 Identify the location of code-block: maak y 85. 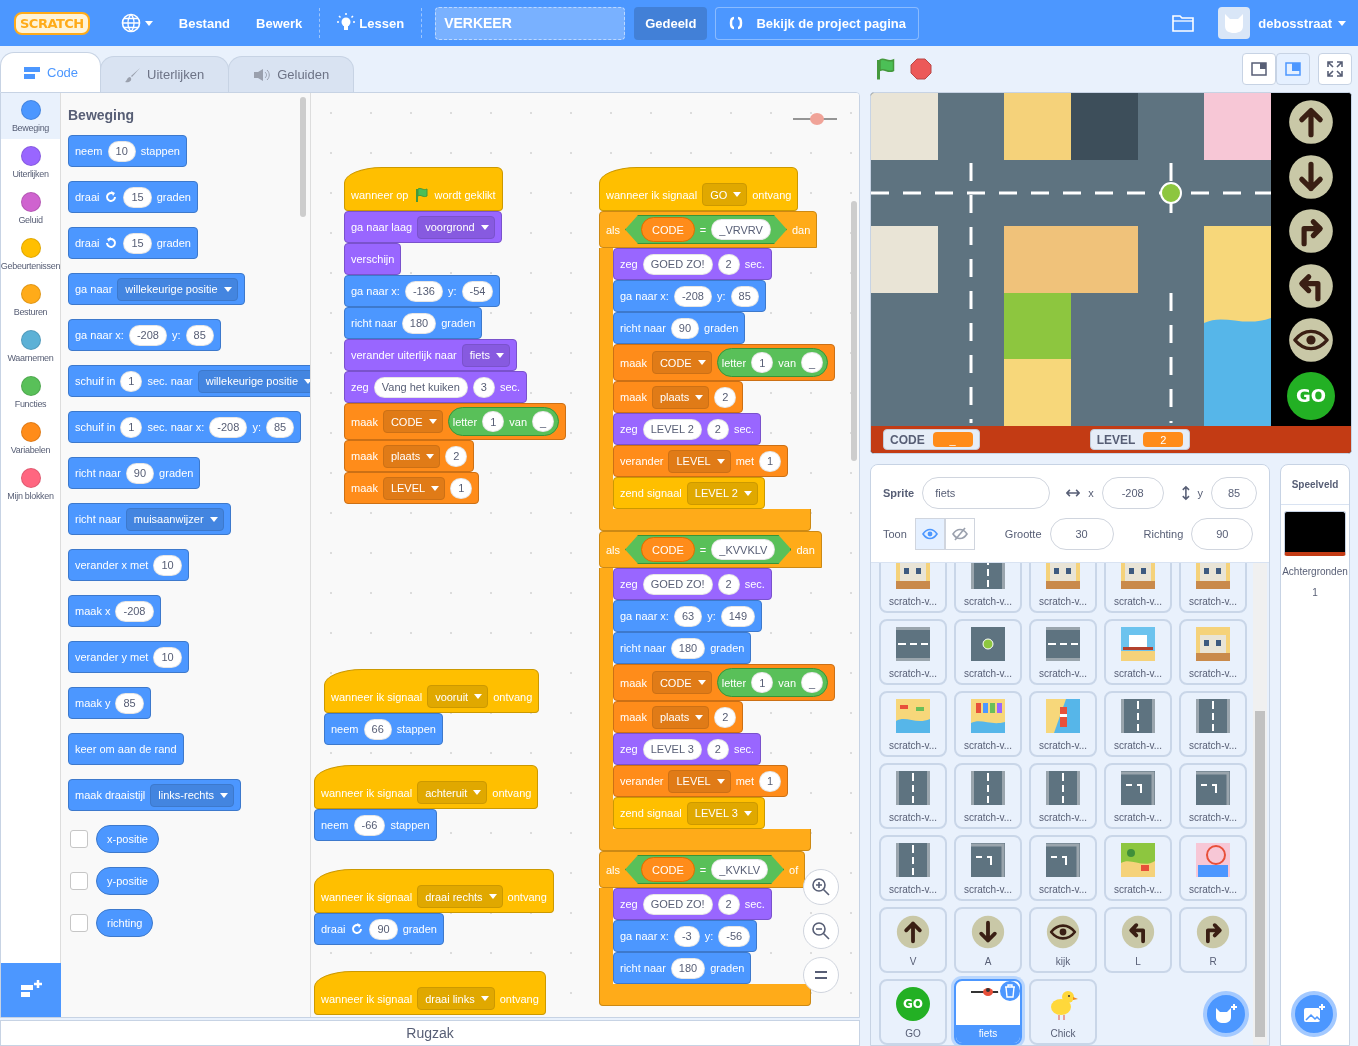
(109, 703).